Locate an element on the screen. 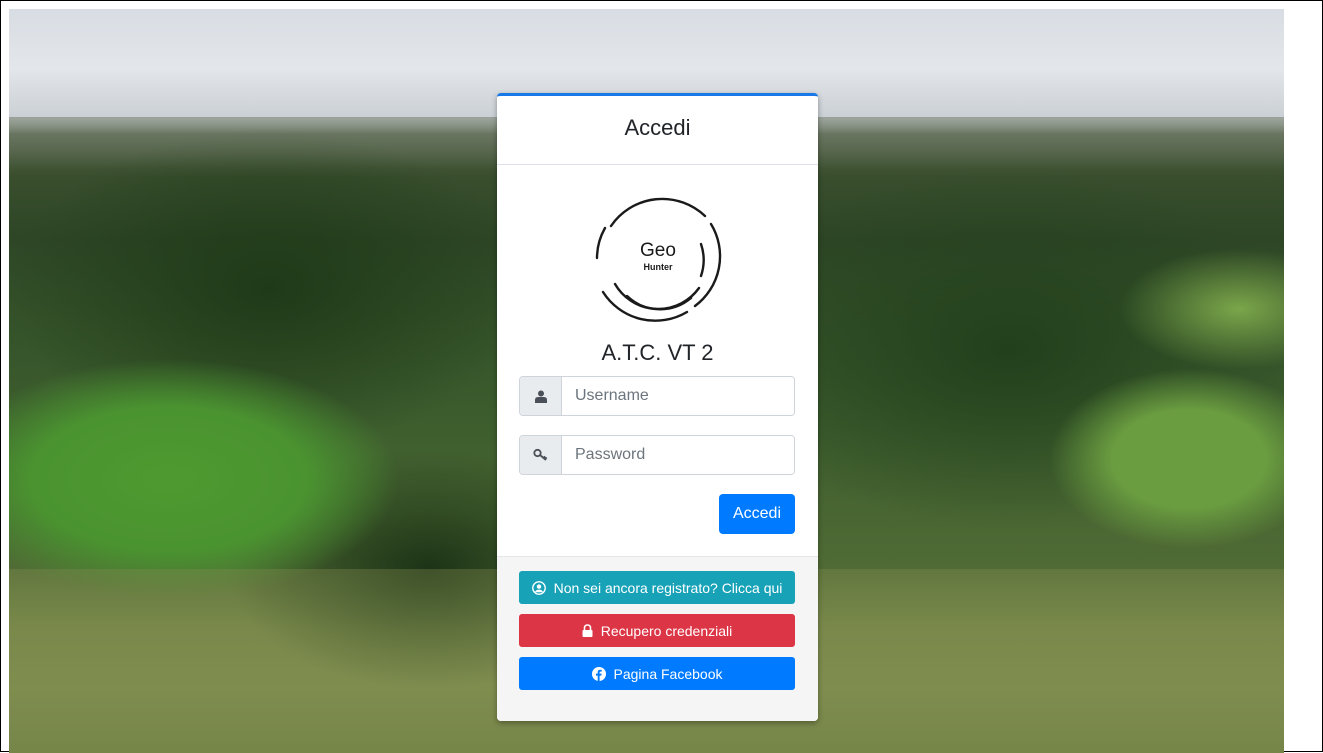  card-title: Accedi is located at coordinates (657, 127).